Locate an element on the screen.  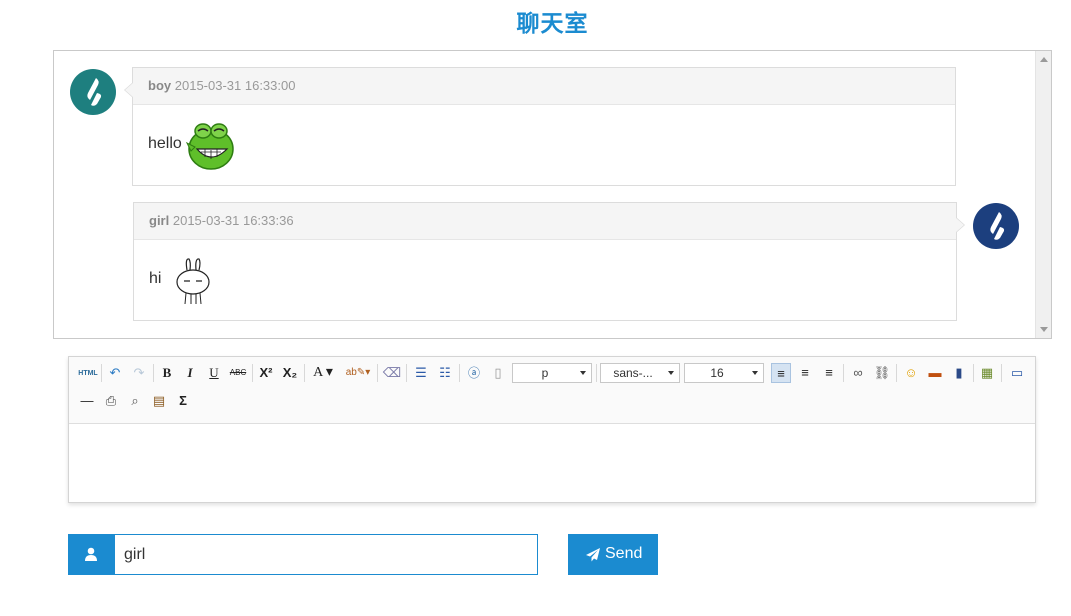
font-size-value: 16 is located at coordinates (717, 373).